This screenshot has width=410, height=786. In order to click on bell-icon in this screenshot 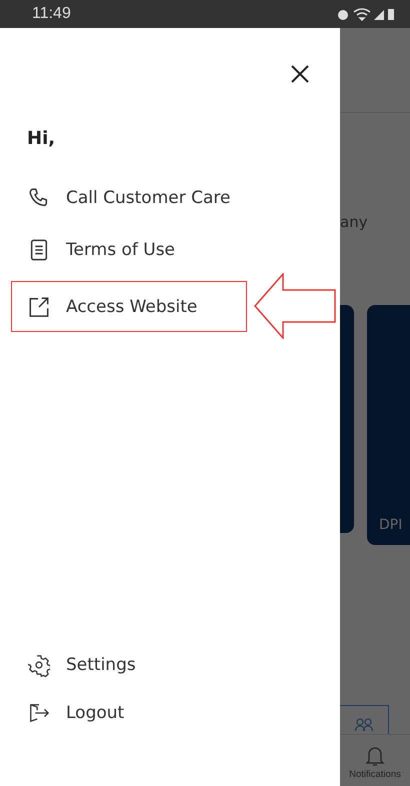, I will do `click(375, 756)`.